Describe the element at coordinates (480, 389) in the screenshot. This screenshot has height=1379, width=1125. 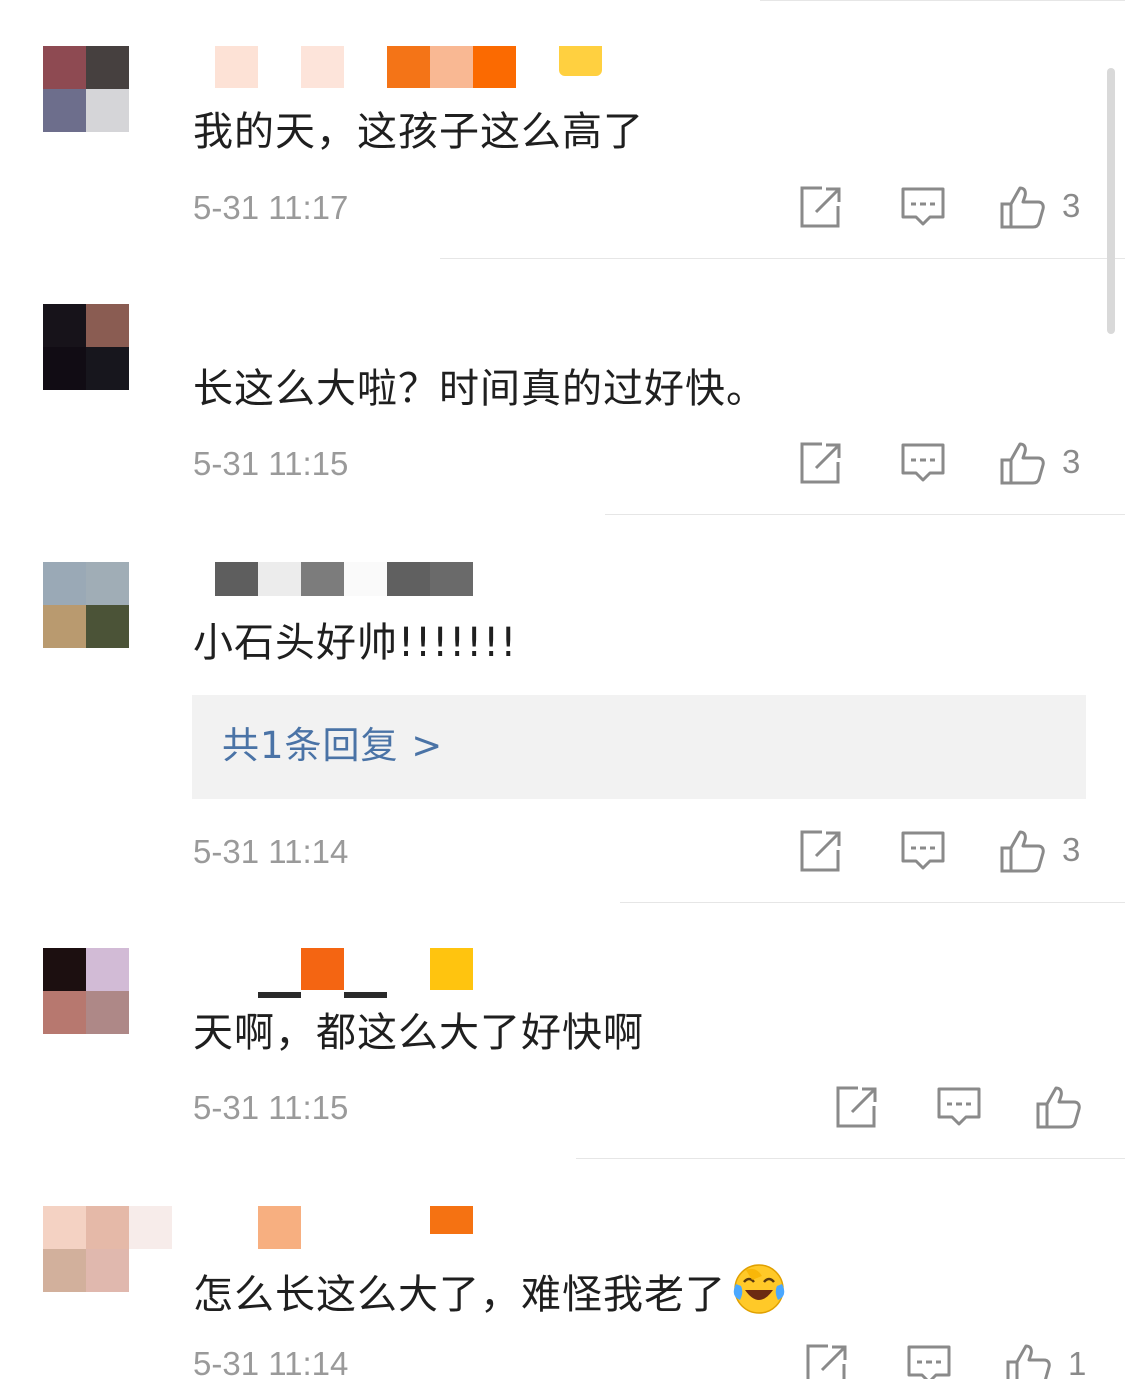
I see `comment-text: 长这么大啦？时间真的过好快。` at that location.